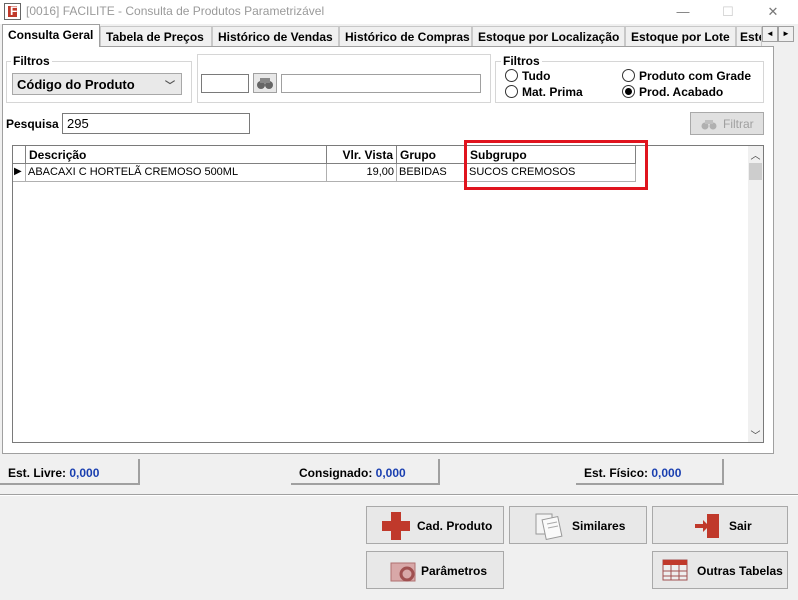 The image size is (798, 600). What do you see at coordinates (672, 92) in the screenshot?
I see `radio-prod-acabado: Prod. Acabado` at bounding box center [672, 92].